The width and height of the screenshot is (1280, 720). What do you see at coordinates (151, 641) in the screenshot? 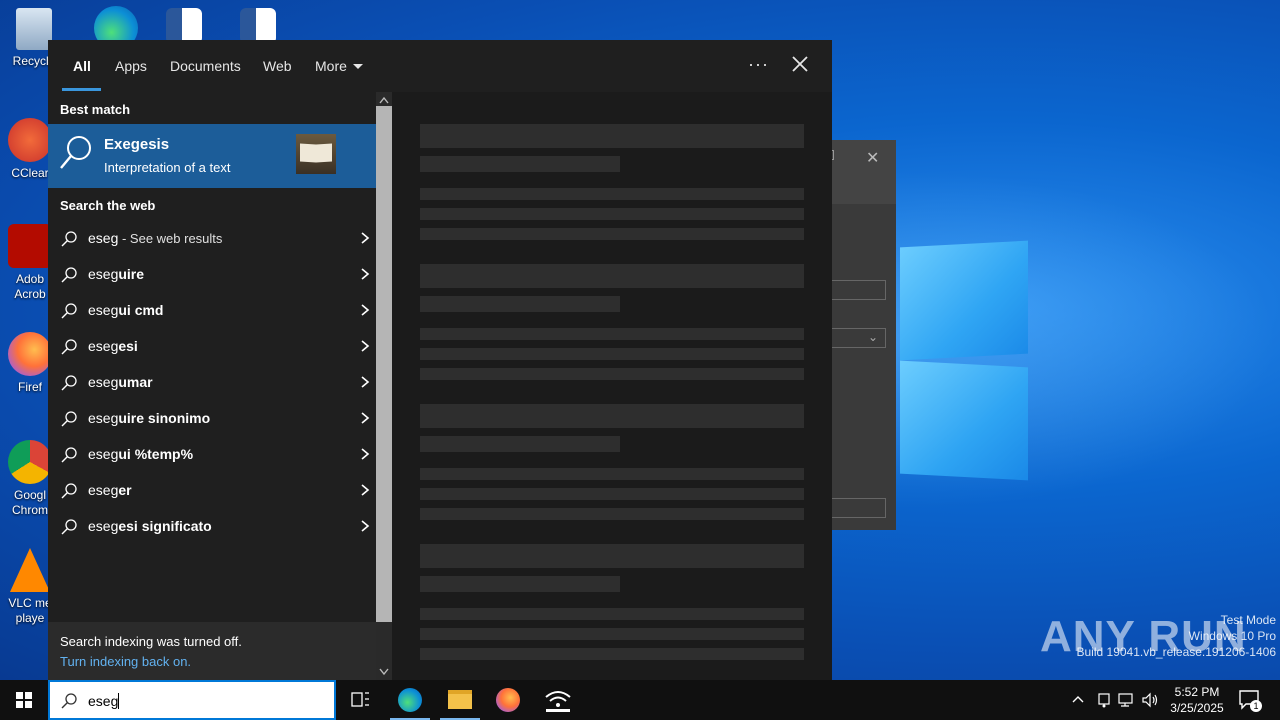
I see `indexing-message: Search indexing was turned off.` at bounding box center [151, 641].